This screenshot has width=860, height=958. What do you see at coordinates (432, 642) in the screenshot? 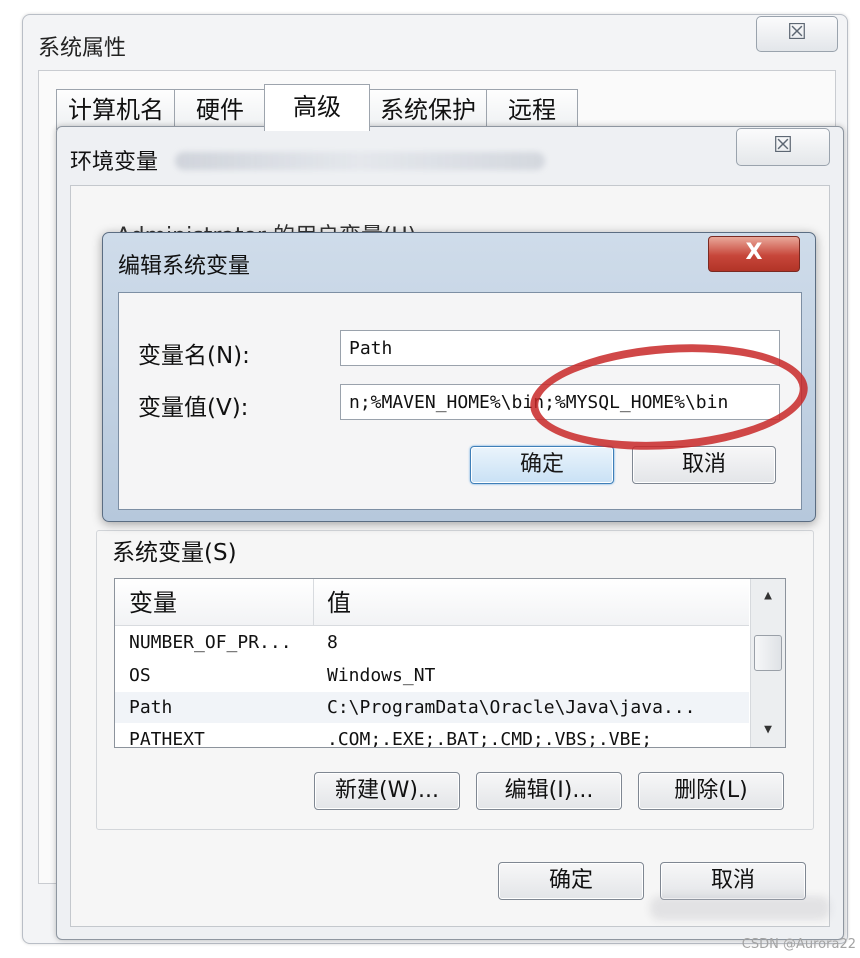
I see `table-row: NUMBER_OF_PR... 8` at bounding box center [432, 642].